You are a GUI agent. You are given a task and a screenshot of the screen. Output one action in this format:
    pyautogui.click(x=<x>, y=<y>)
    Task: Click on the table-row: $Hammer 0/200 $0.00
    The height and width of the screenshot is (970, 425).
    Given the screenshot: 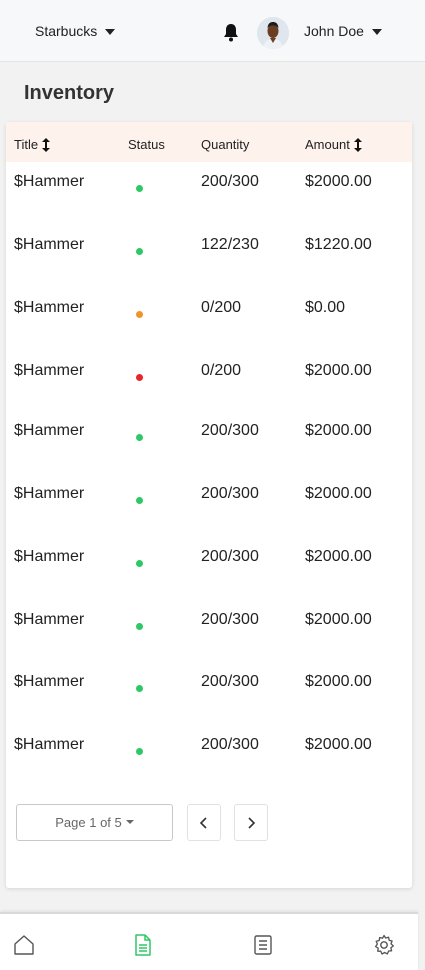 What is the action you would take?
    pyautogui.click(x=209, y=319)
    